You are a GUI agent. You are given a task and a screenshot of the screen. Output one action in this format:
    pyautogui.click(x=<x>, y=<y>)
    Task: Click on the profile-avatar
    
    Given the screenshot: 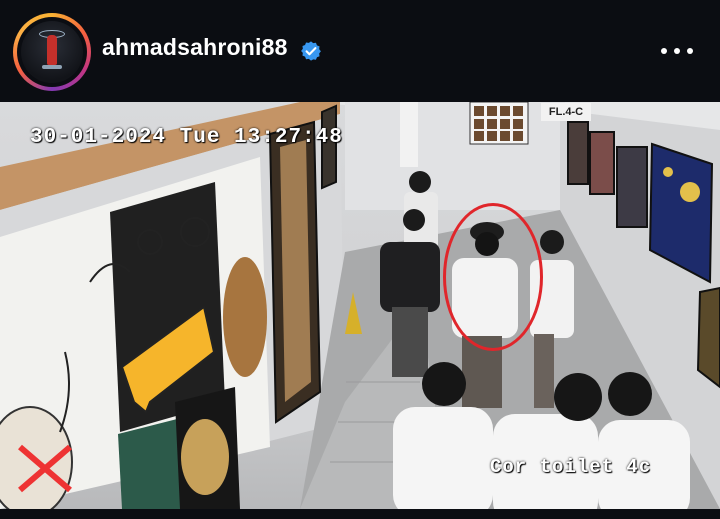 What is the action you would take?
    pyautogui.click(x=52, y=52)
    